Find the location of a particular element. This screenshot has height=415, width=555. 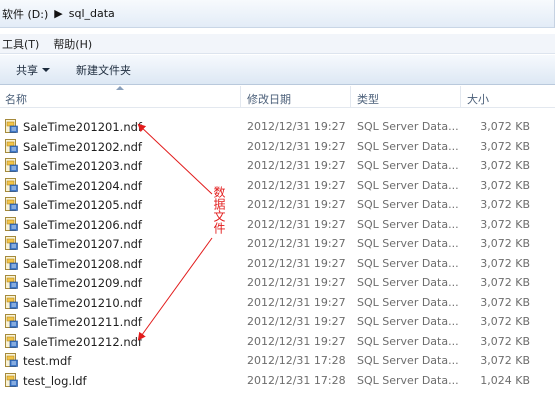

column-header-size: 大小 is located at coordinates (478, 99).